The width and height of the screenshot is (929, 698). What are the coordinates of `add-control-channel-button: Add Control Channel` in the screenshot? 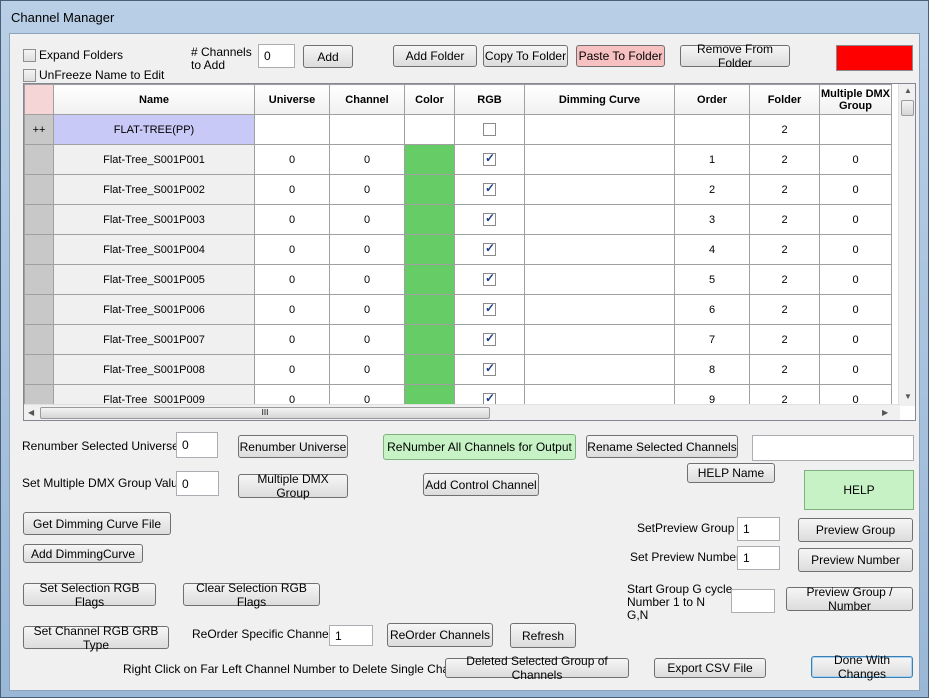 It's located at (481, 484).